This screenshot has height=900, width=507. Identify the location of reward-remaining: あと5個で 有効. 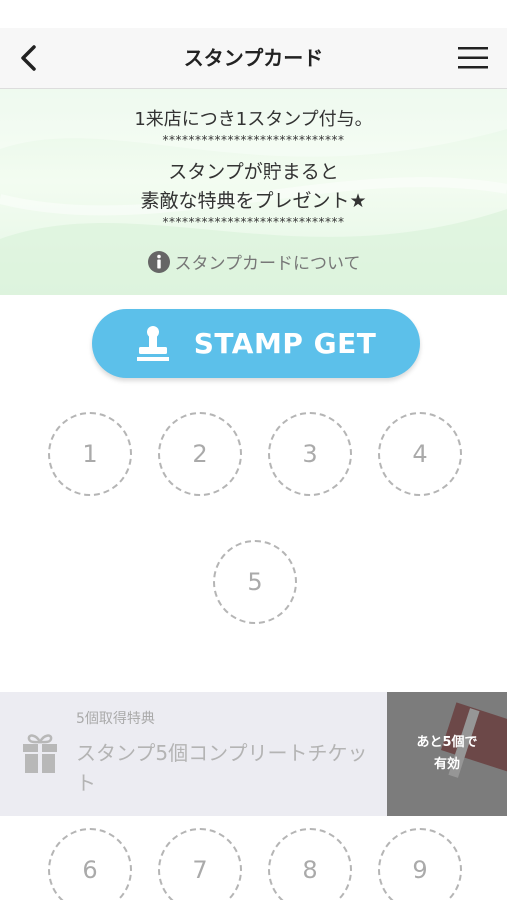
(447, 754).